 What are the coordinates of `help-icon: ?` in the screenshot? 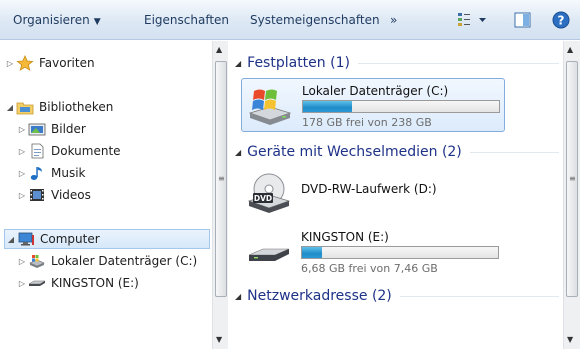 It's located at (561, 20).